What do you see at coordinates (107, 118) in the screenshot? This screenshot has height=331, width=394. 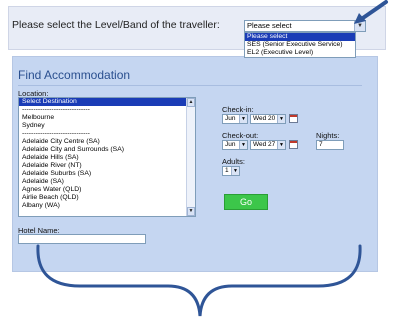 I see `list-item: Melbourne` at bounding box center [107, 118].